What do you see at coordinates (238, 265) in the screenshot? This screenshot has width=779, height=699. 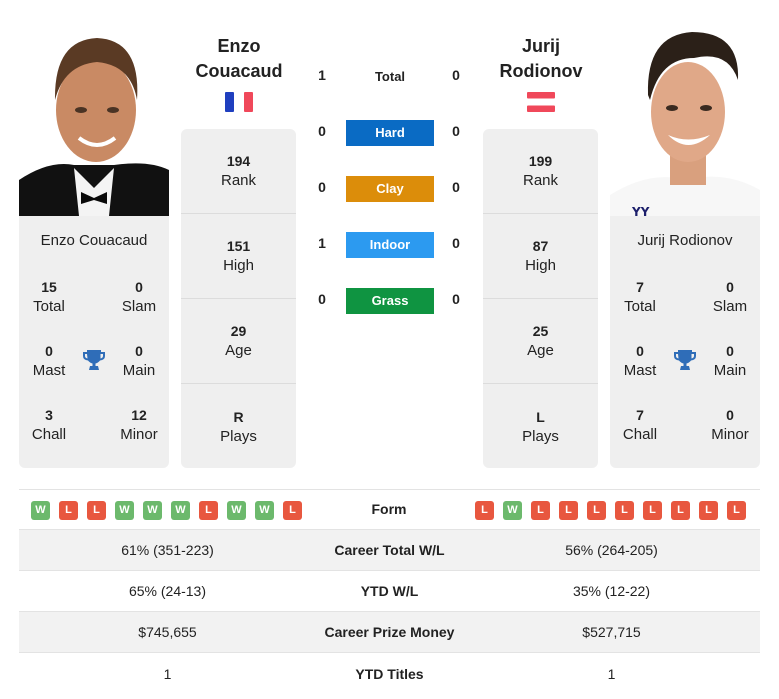 I see `stat-label: High` at bounding box center [238, 265].